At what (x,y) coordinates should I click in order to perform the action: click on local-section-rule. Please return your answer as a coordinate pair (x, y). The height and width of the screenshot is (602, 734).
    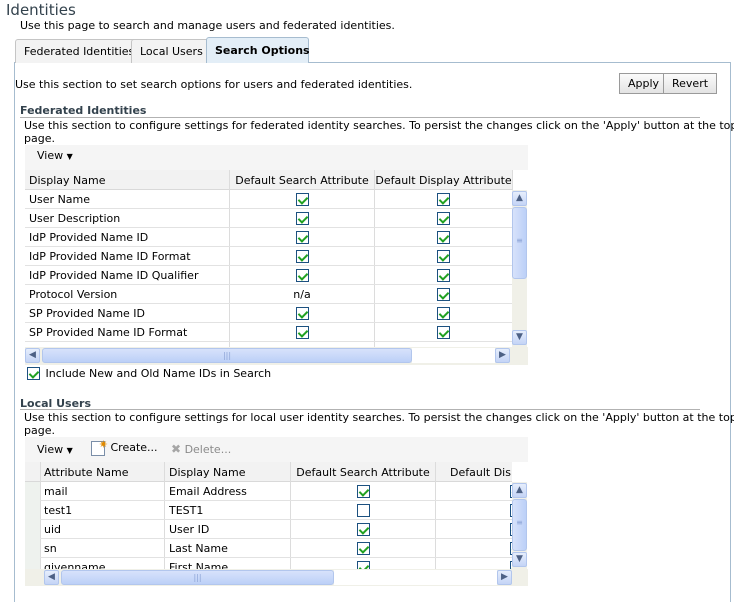
    Looking at the image, I should click on (360, 409).